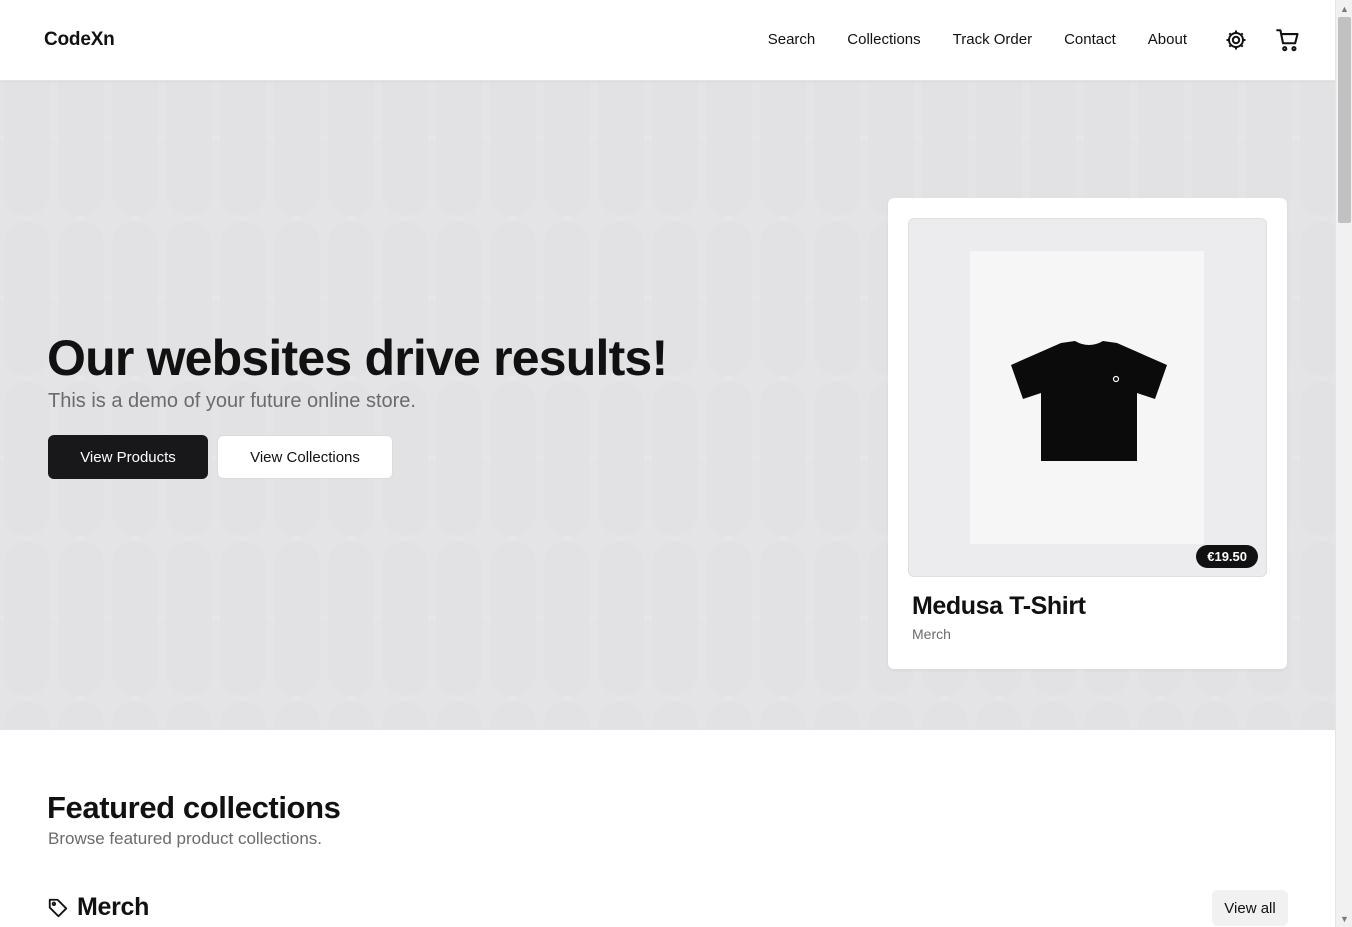 This screenshot has width=1352, height=927. I want to click on product-image: €19.50, so click(1087, 397).